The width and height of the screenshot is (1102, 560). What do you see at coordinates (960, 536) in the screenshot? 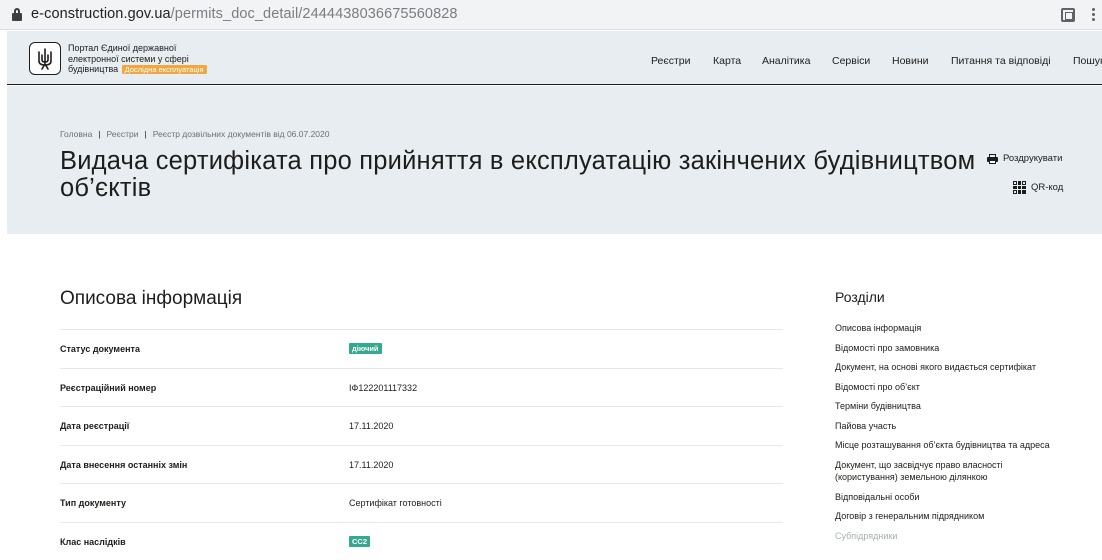
I see `section-link-subcontractors: Субпідрядники` at bounding box center [960, 536].